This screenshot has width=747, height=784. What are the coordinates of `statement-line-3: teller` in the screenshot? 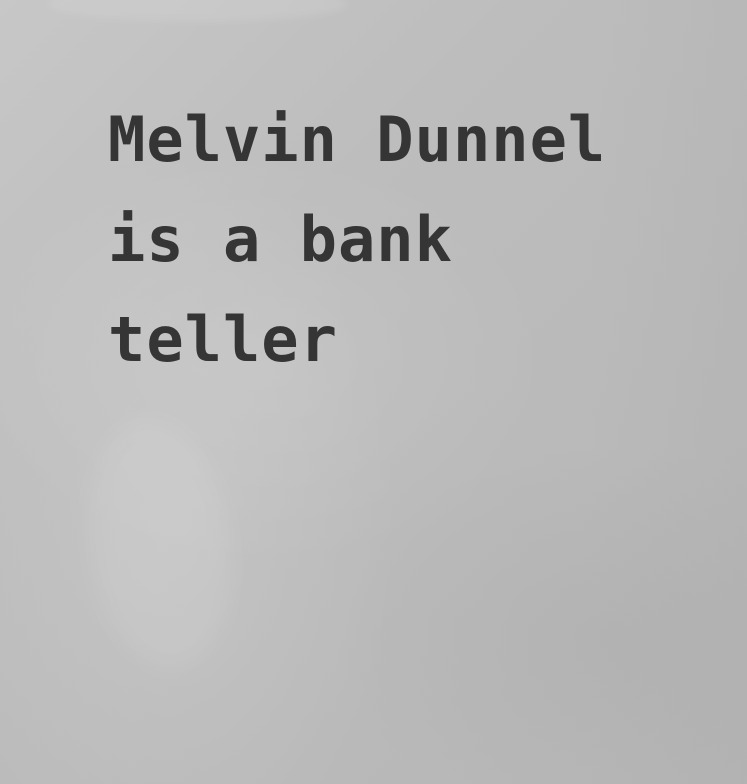 It's located at (223, 339).